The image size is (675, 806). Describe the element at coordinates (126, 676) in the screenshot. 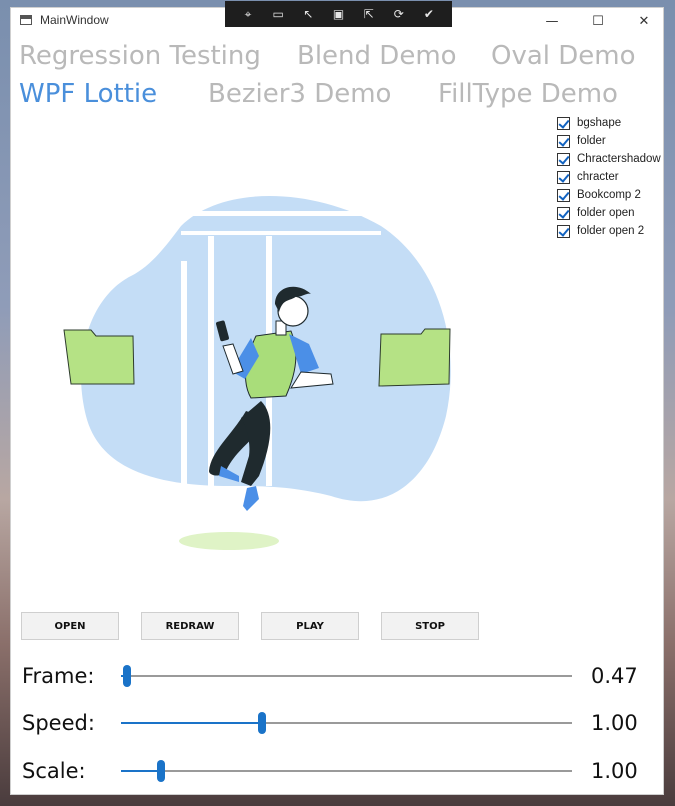

I see `frame-slider-thumb` at that location.